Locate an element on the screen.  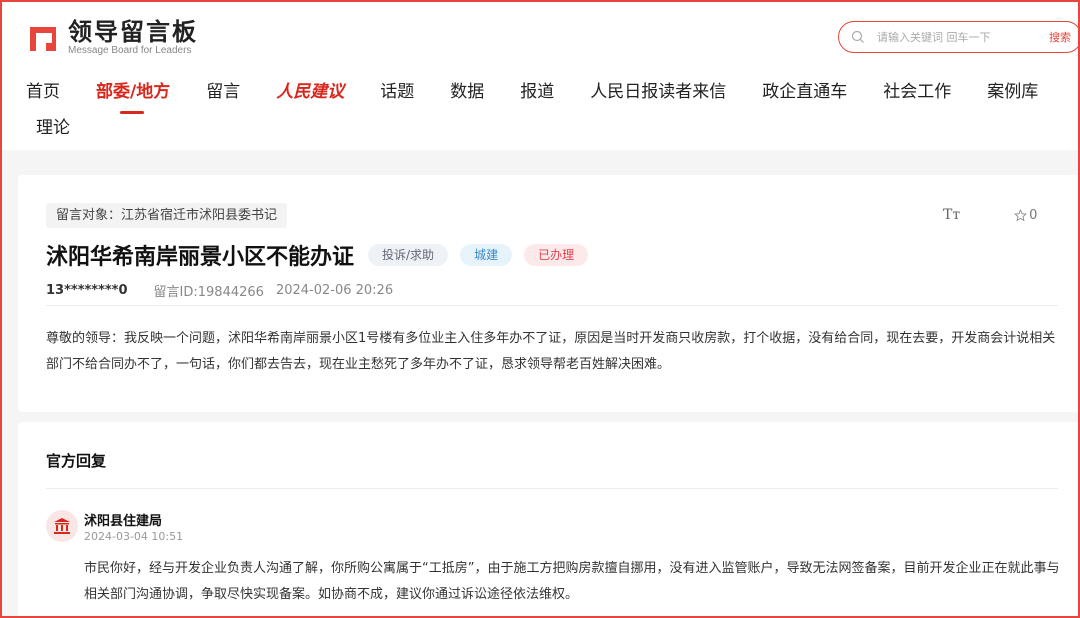
search-icon is located at coordinates (857, 36).